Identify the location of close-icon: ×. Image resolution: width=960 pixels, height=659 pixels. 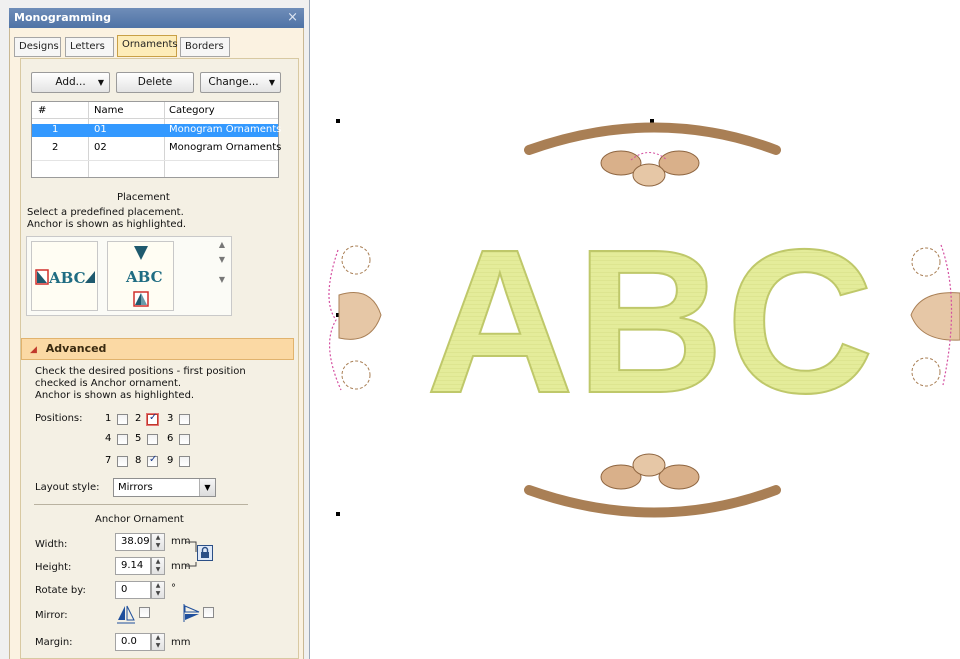
(292, 18).